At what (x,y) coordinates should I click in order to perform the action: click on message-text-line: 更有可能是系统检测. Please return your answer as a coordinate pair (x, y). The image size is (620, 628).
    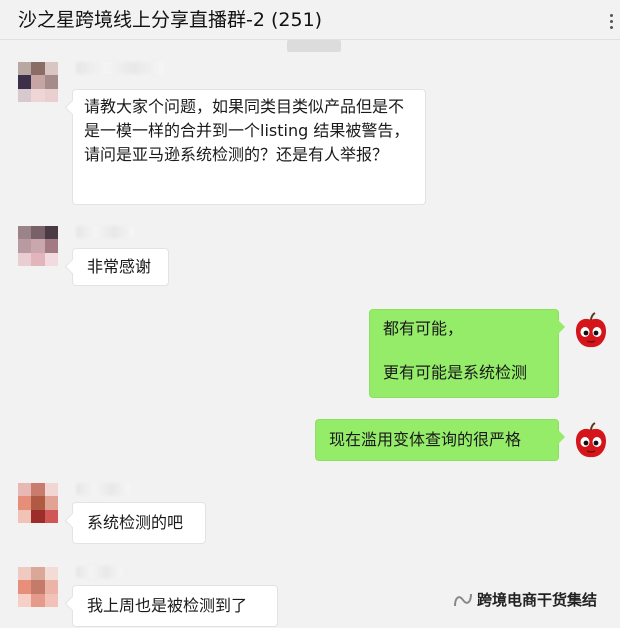
    Looking at the image, I should click on (455, 372).